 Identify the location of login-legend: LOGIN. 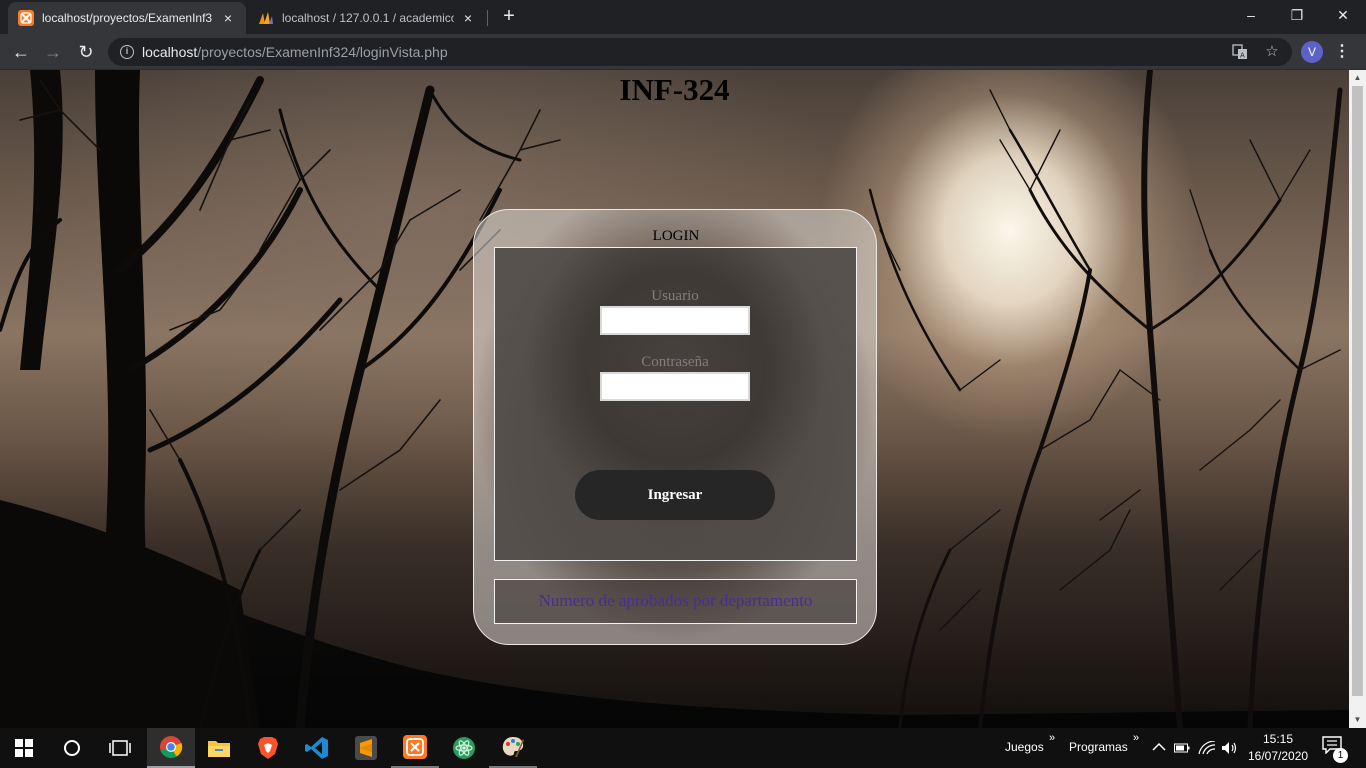
(676, 236).